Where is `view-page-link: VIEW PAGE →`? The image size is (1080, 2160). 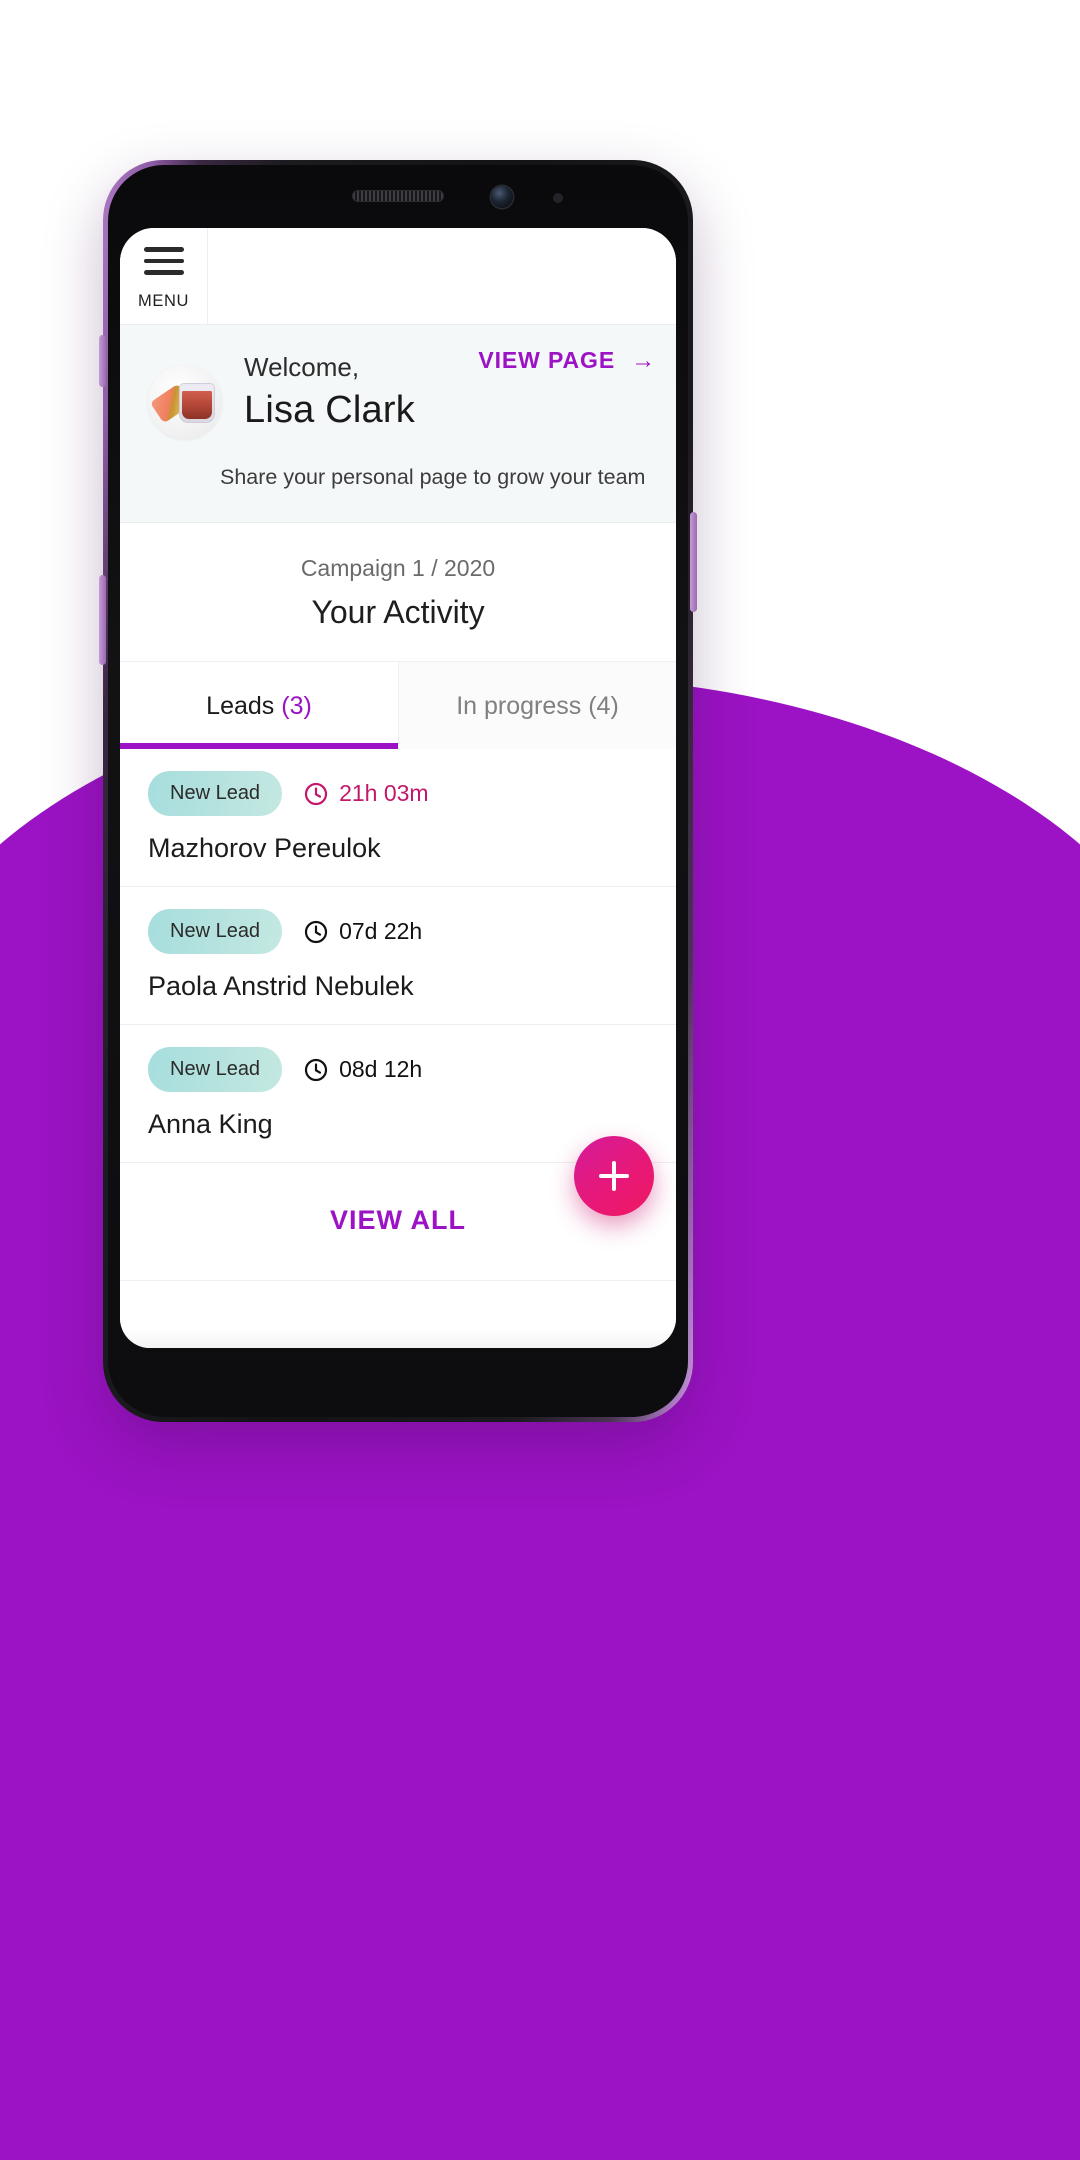
view-page-link: VIEW PAGE → is located at coordinates (577, 360).